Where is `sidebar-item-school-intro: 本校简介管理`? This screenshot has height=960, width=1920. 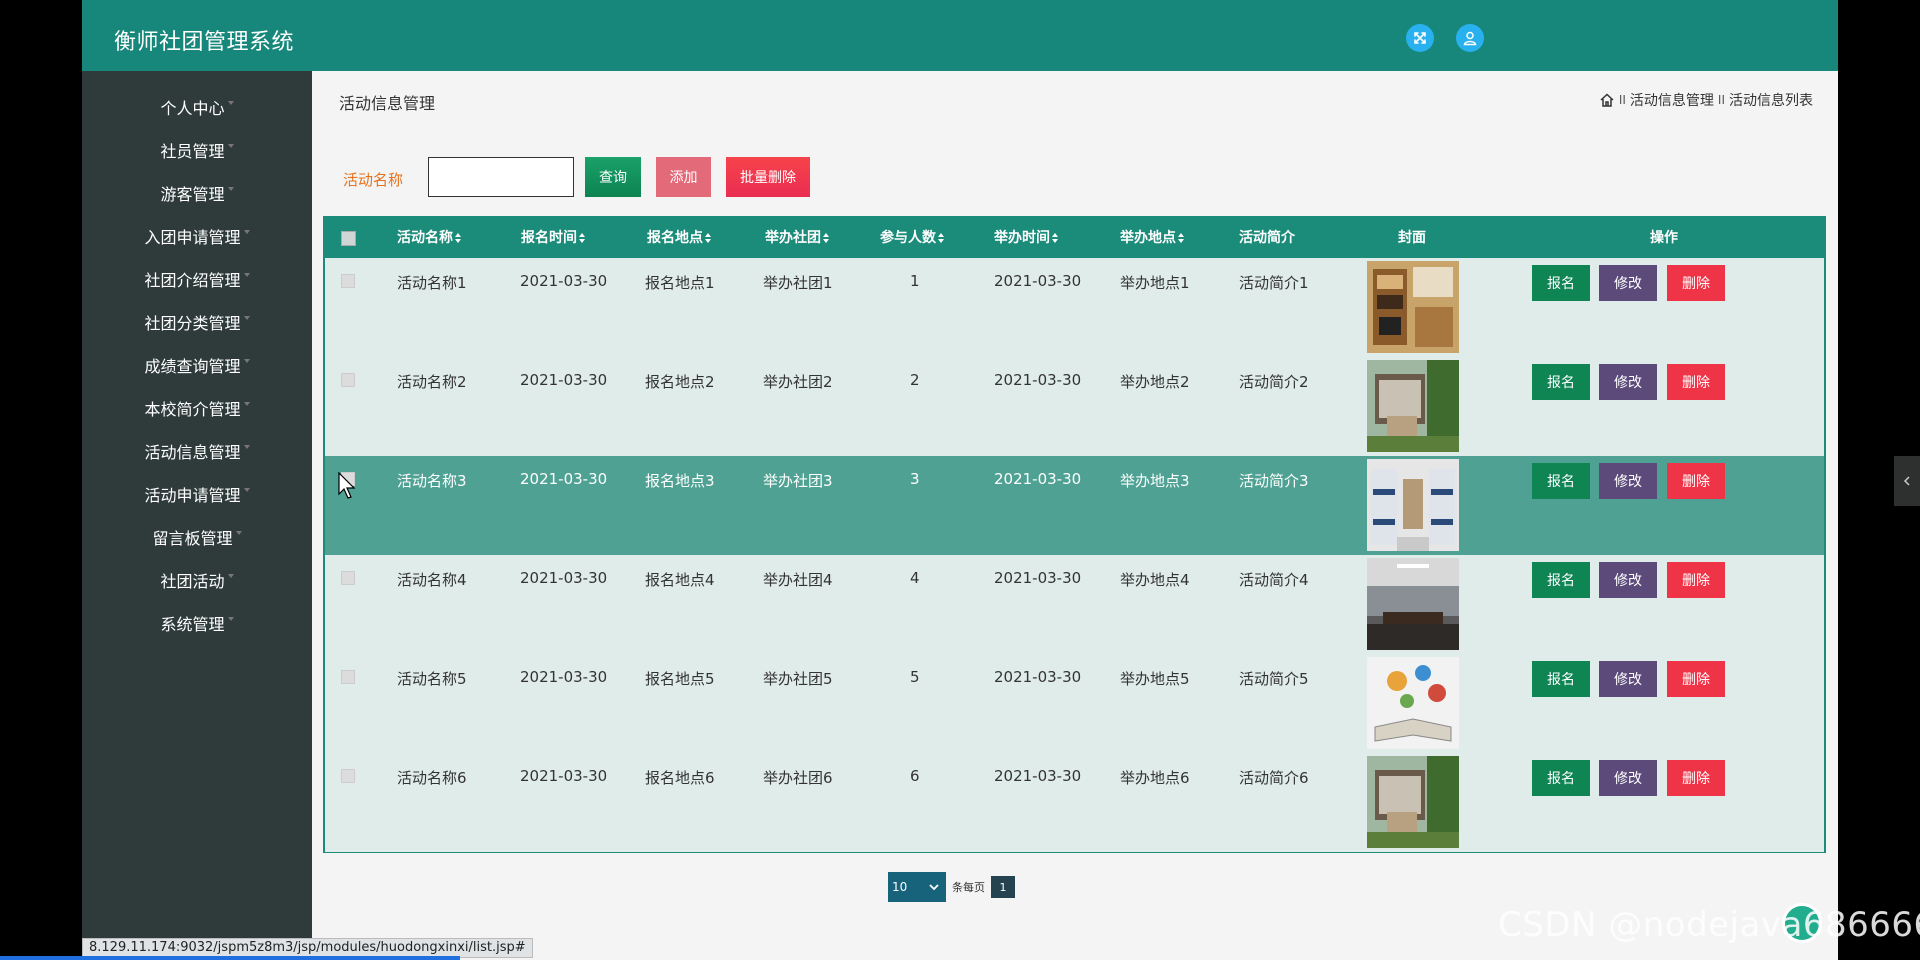
sidebar-item-school-intro: 本校简介管理 is located at coordinates (197, 410).